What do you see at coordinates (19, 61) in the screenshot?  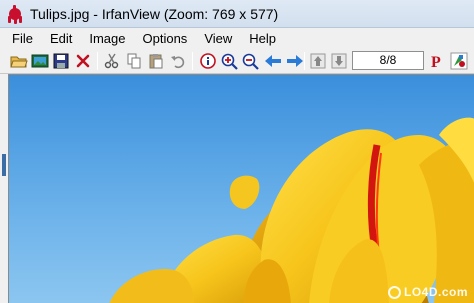 I see `open-folder-icon` at bounding box center [19, 61].